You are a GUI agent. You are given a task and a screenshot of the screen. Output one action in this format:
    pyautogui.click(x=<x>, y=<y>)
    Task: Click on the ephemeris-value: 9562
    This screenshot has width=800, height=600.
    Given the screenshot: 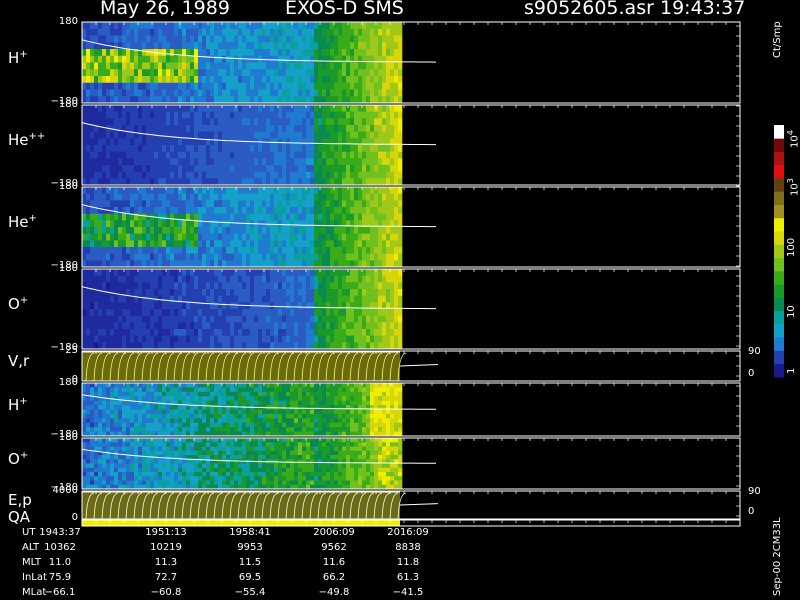 What is the action you would take?
    pyautogui.click(x=334, y=547)
    